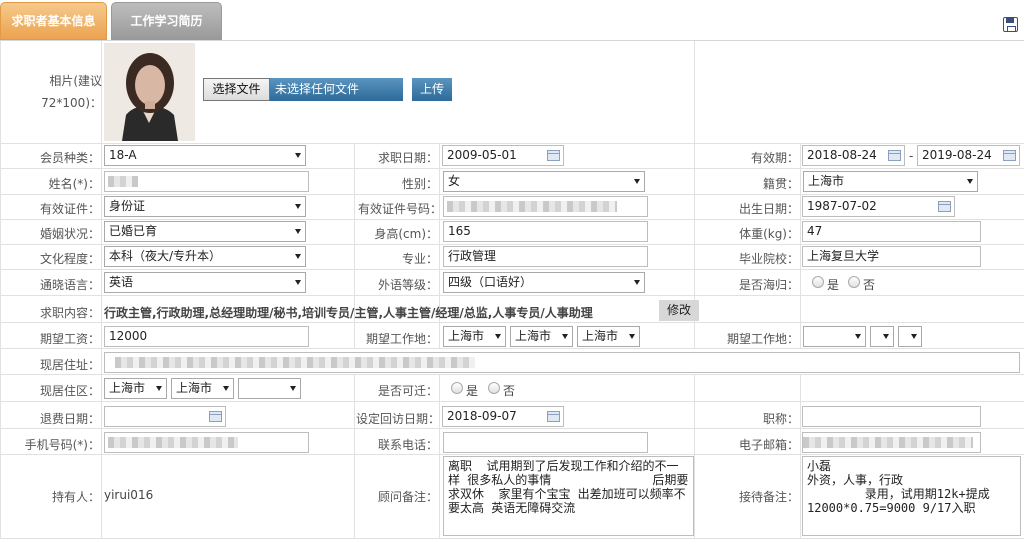 The image size is (1024, 542). I want to click on reception-note-label: 接待备注：, so click(768, 497).